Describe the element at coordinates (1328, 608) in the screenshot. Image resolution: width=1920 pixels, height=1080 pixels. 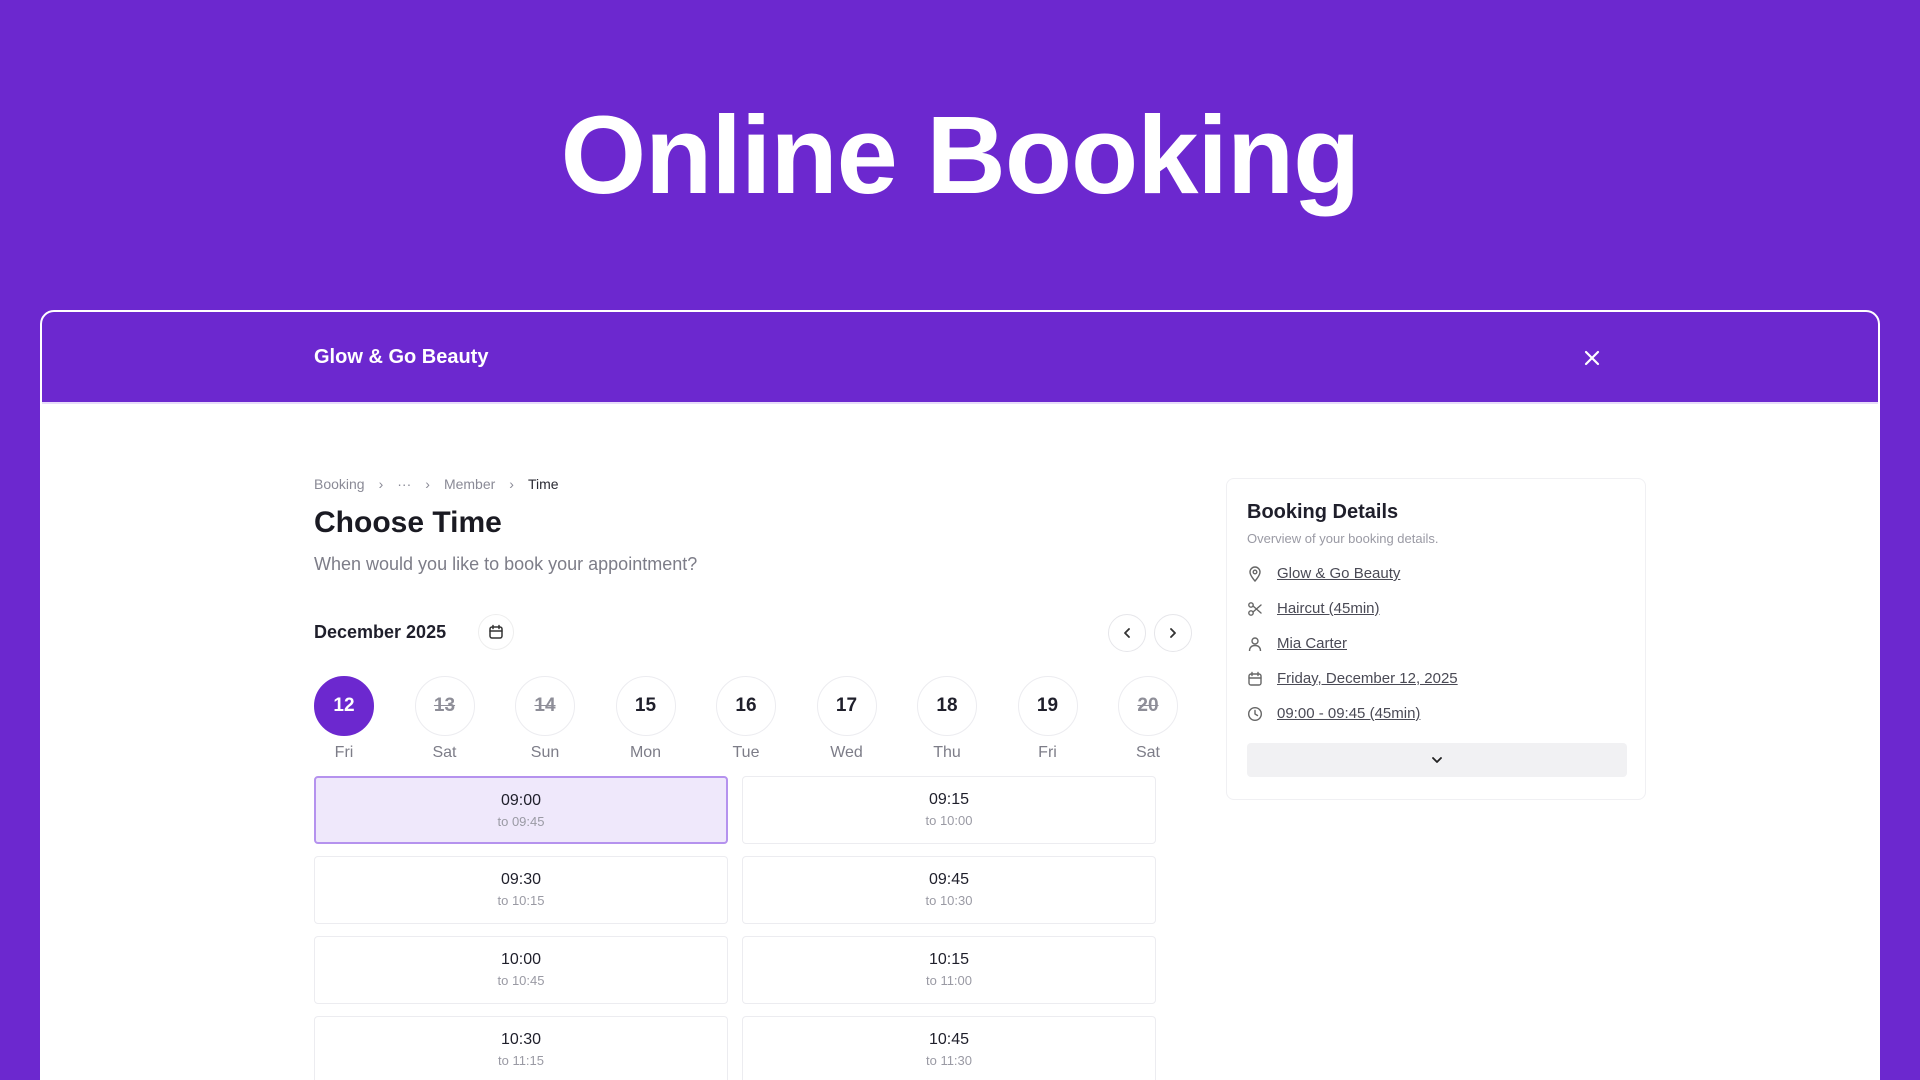
I see `service-link: Haircut (45min)` at that location.